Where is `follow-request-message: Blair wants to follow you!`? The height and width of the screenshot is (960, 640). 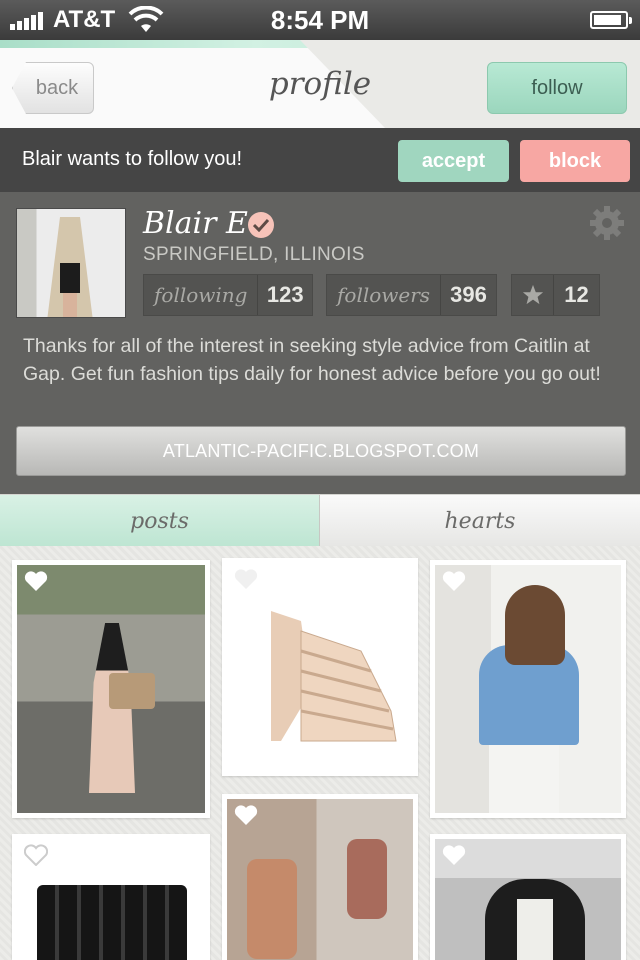
follow-request-message: Blair wants to follow you! is located at coordinates (132, 159).